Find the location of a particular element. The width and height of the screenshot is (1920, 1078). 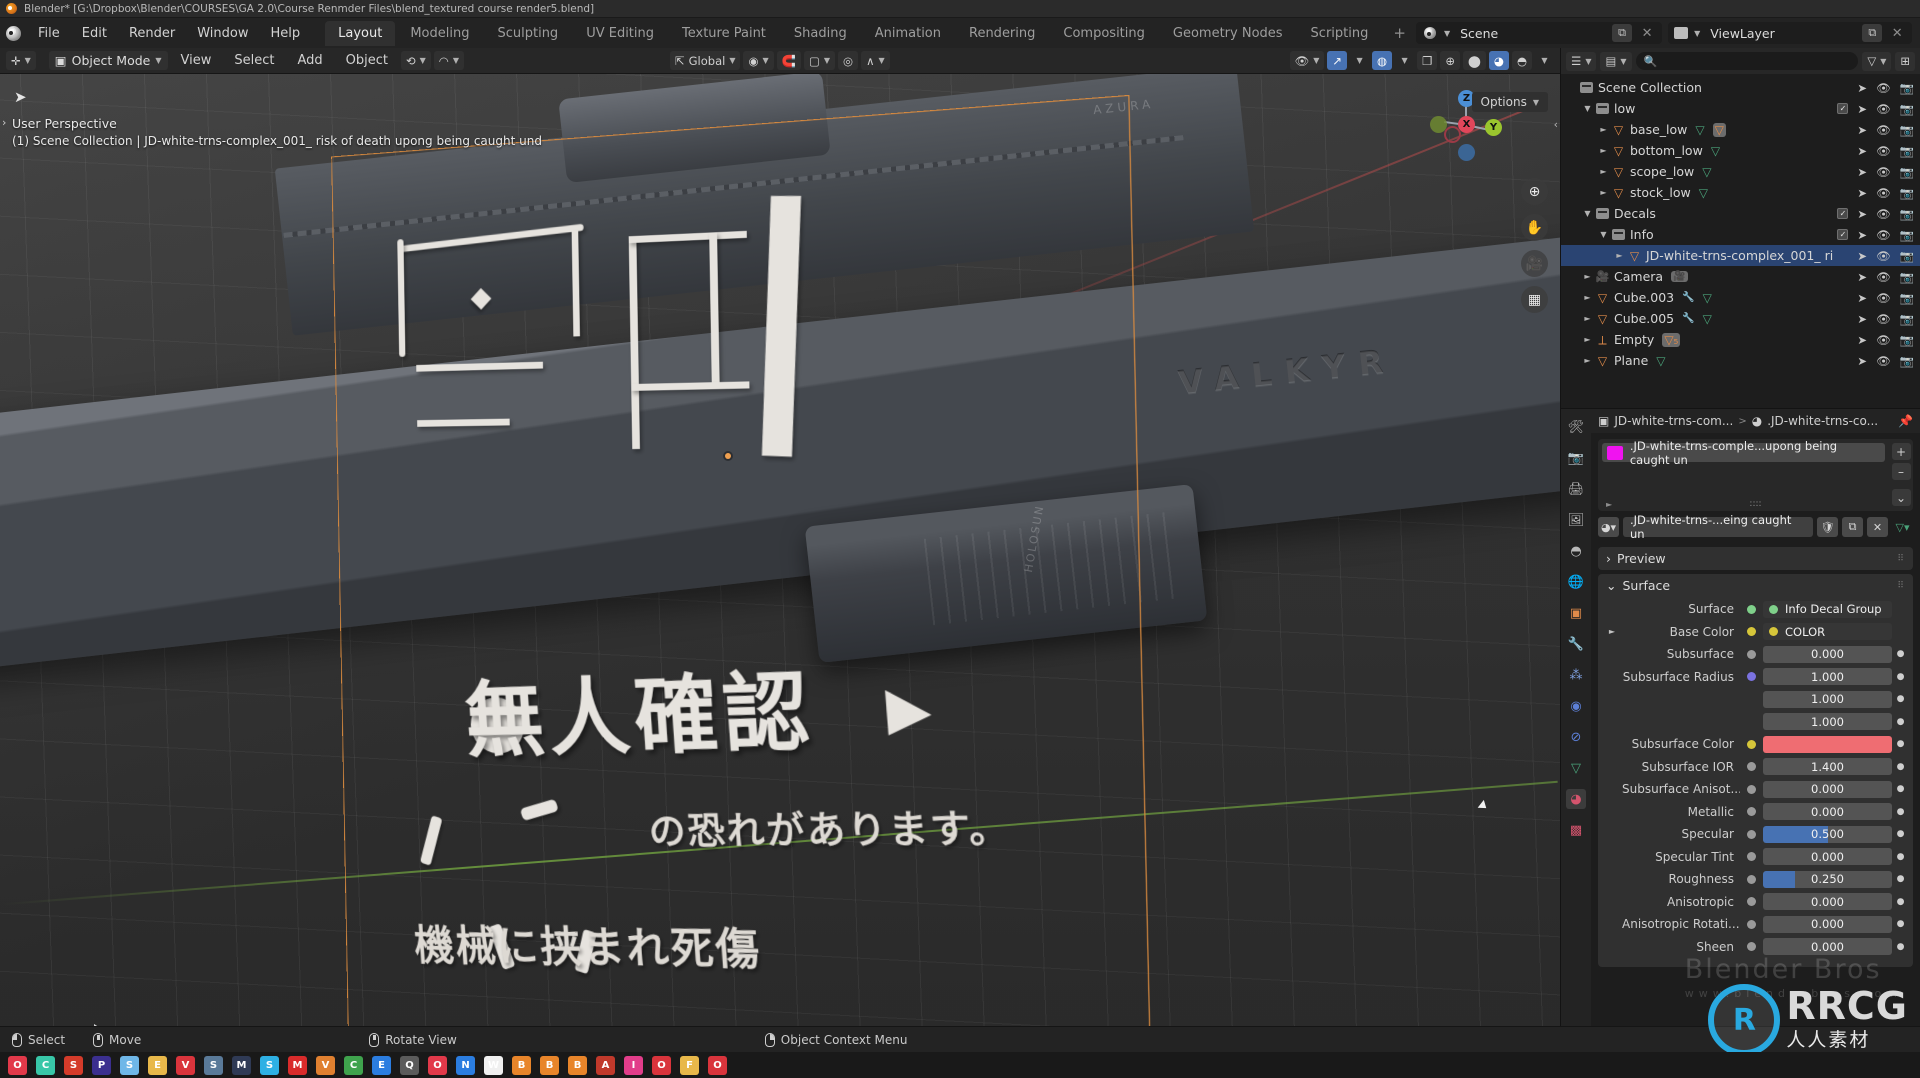

opera3-icon: O is located at coordinates (717, 1065).